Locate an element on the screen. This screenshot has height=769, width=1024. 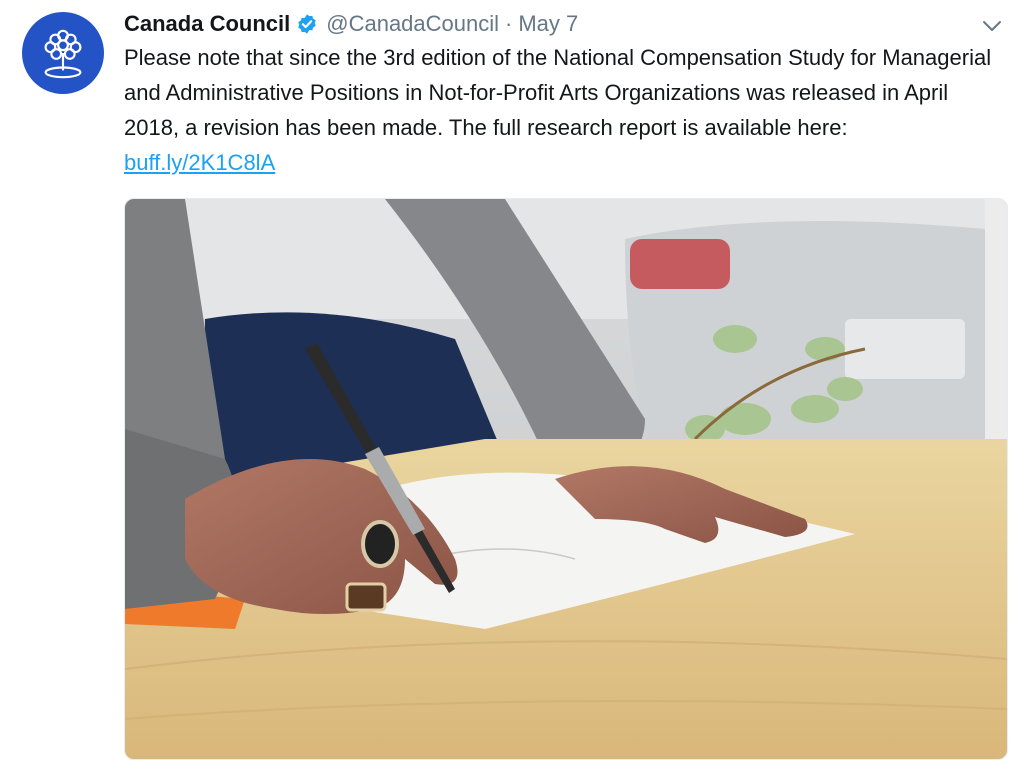
author-name: Canada Council is located at coordinates (207, 24).